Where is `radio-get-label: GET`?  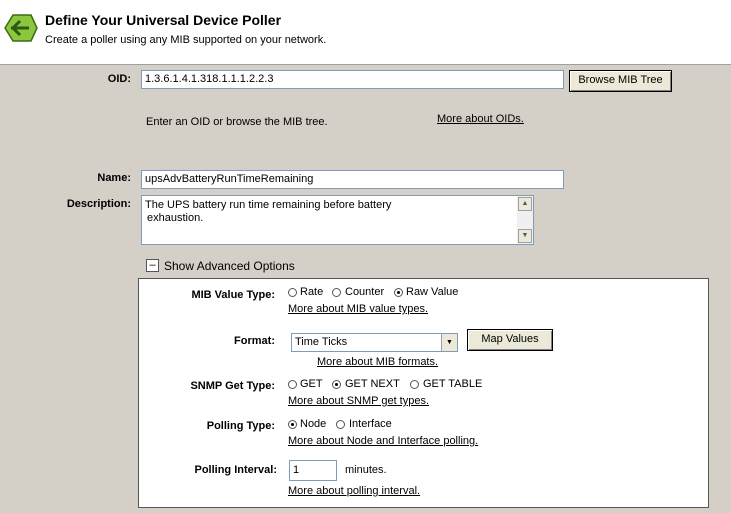
radio-get-label: GET is located at coordinates (311, 384).